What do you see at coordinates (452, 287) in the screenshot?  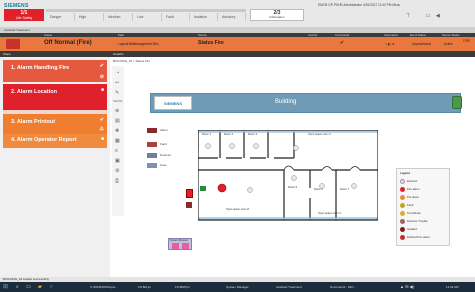 I see `clock: 11:44 AM` at bounding box center [452, 287].